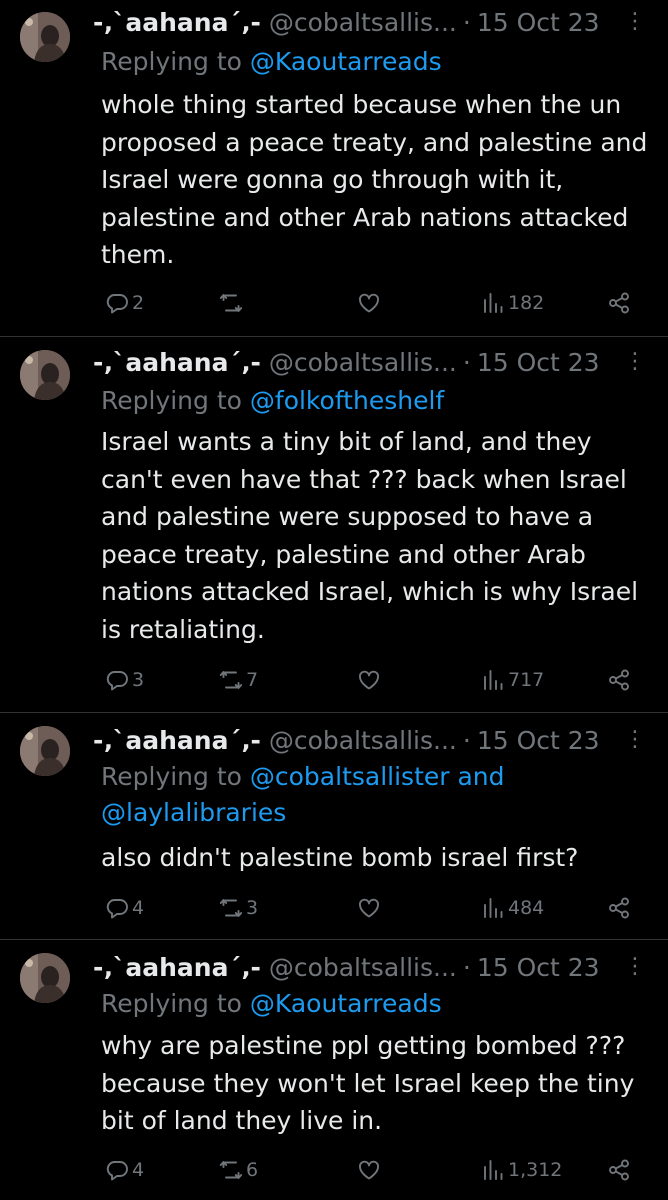 Image resolution: width=668 pixels, height=1200 pixels. I want to click on action-bar: 4 6 1,312, so click(371, 1170).